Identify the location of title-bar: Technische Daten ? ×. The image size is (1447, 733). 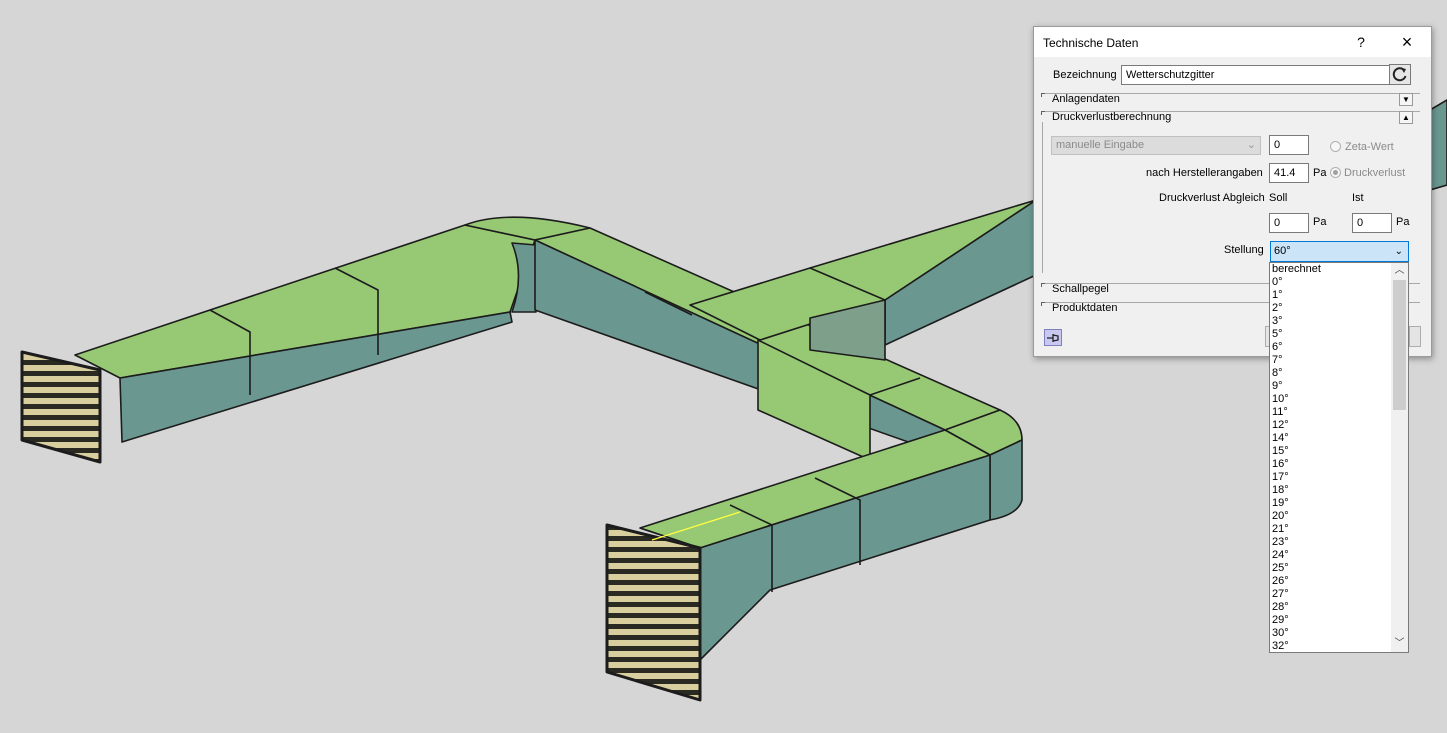
(1232, 42).